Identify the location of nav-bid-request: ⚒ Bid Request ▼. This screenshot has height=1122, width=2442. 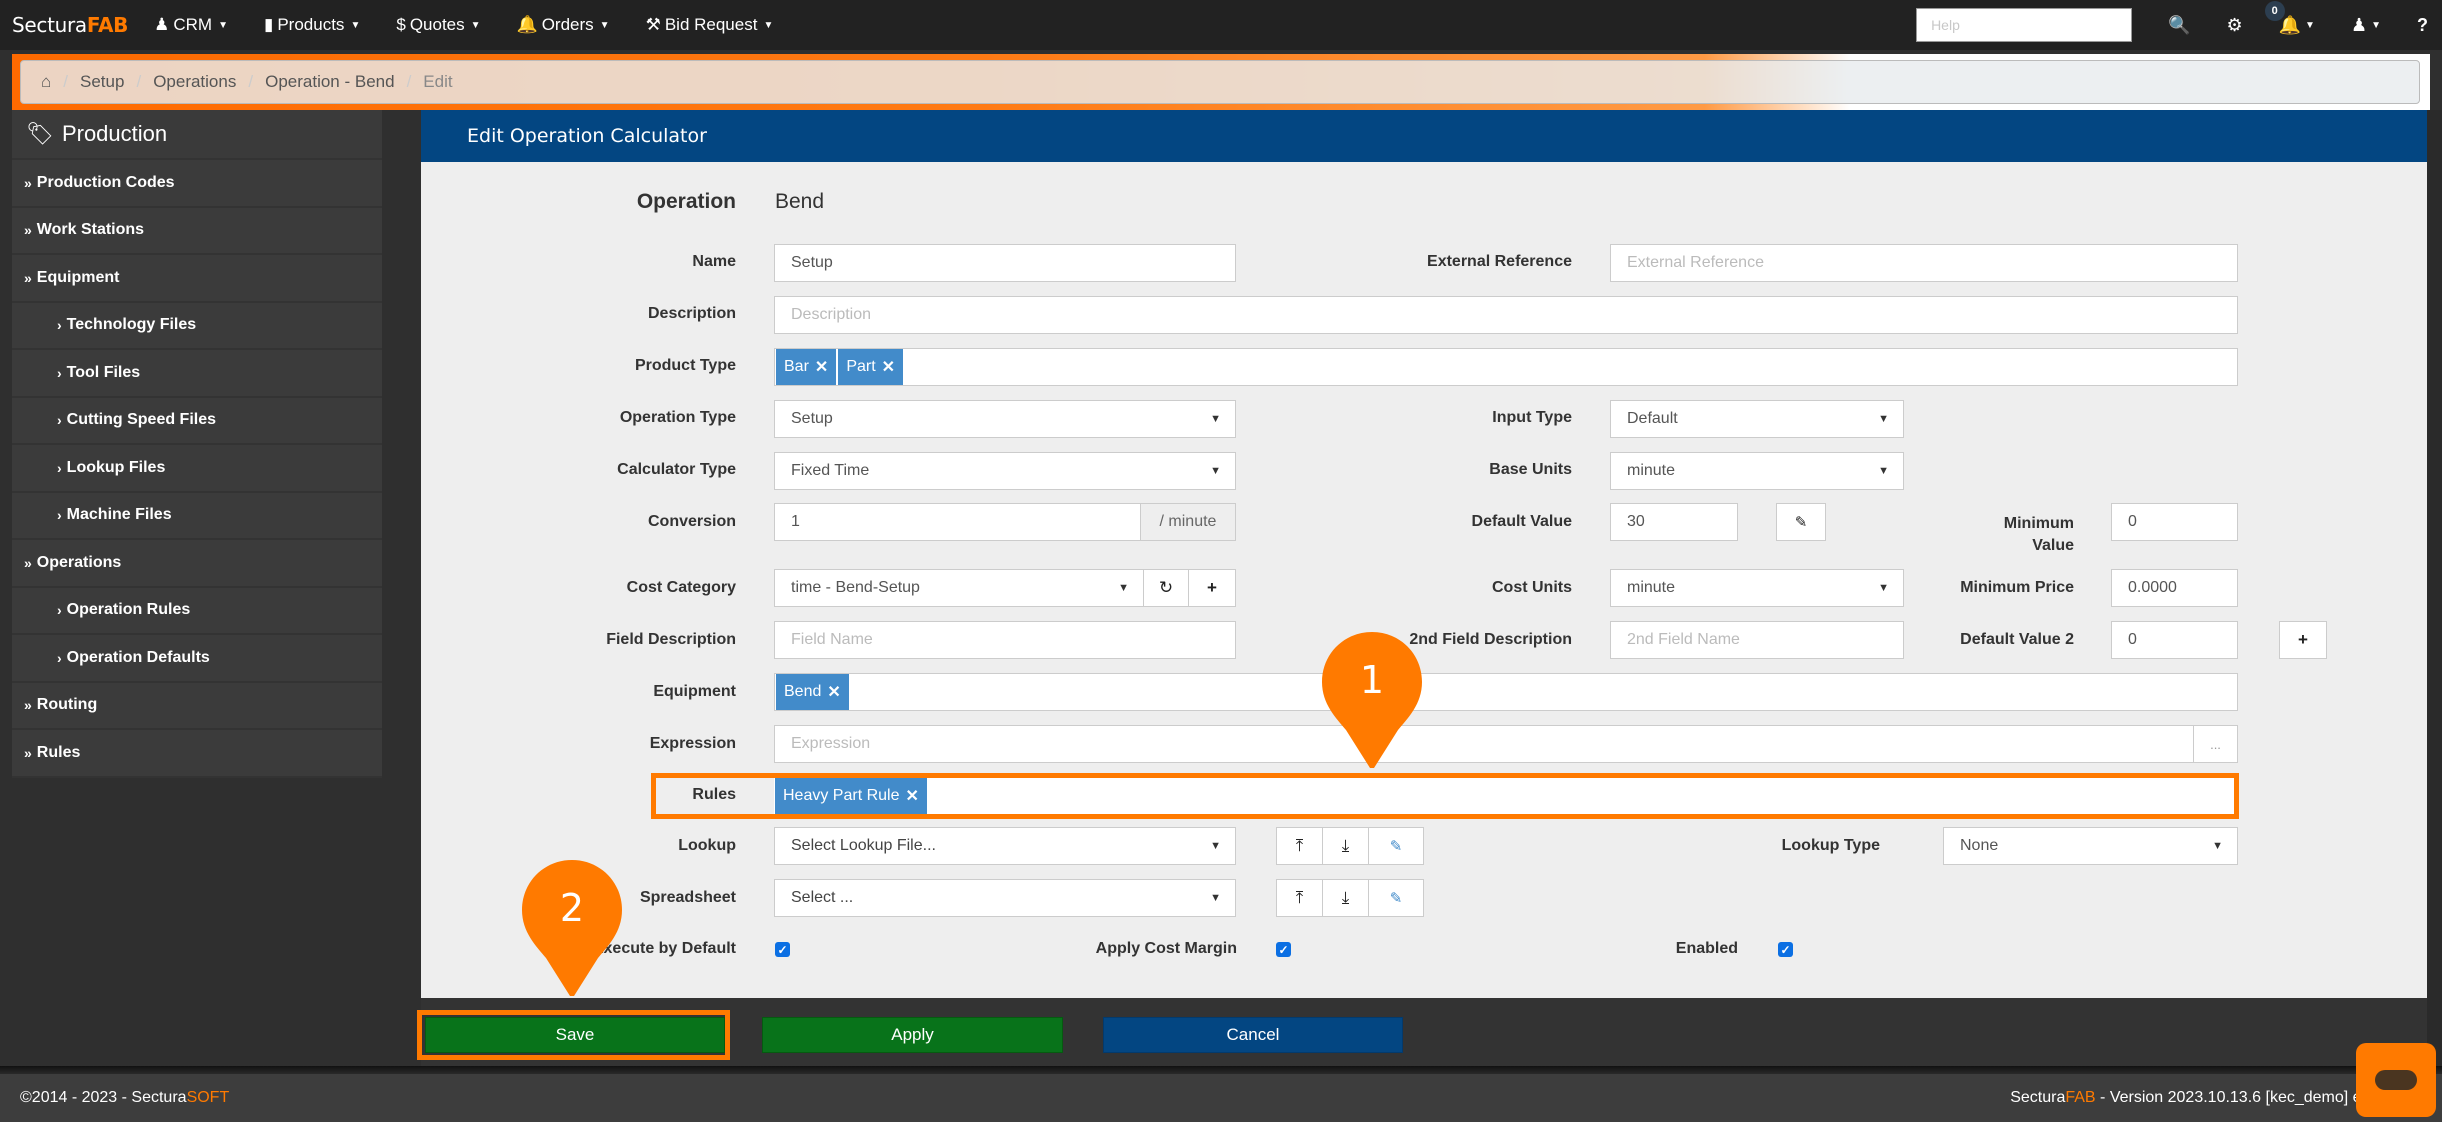
(710, 25).